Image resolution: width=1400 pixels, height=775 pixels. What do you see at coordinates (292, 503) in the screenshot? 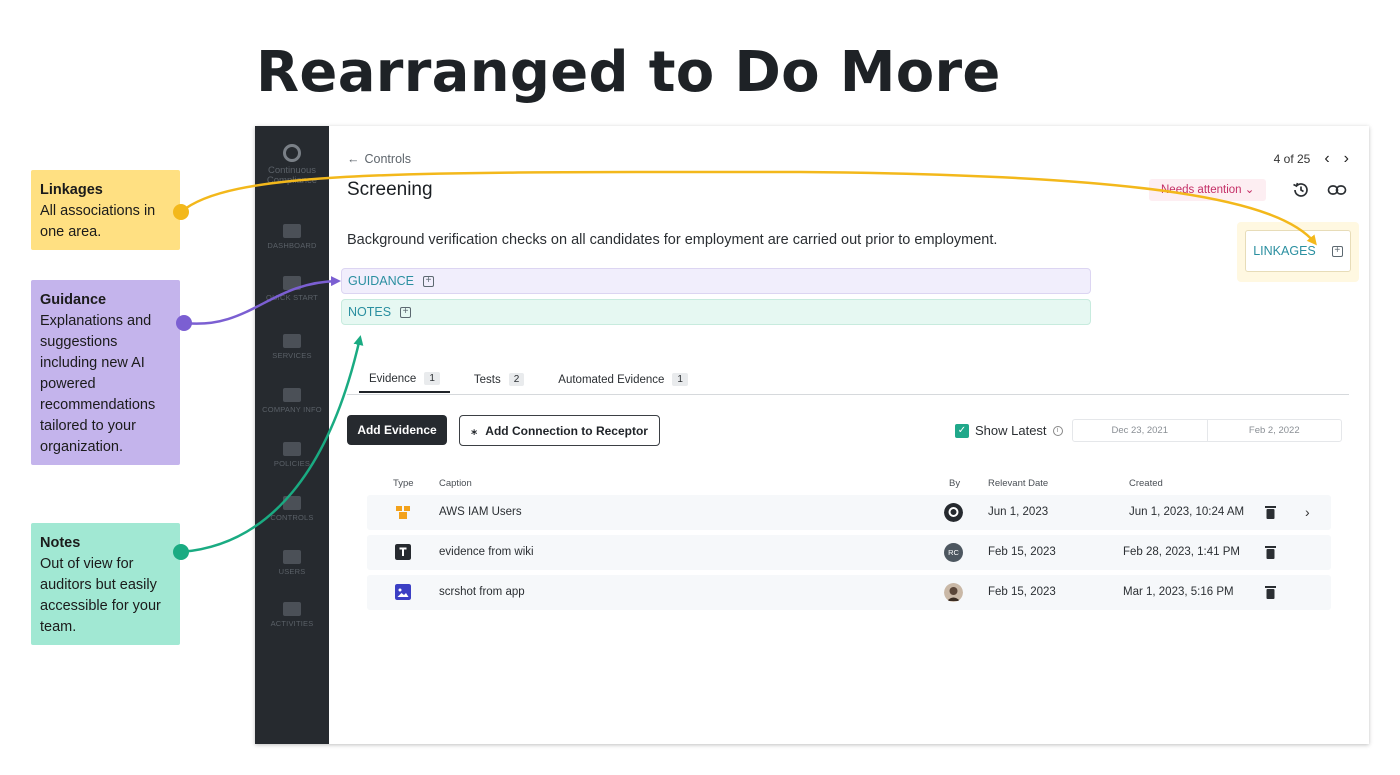
I see `gear-icon` at bounding box center [292, 503].